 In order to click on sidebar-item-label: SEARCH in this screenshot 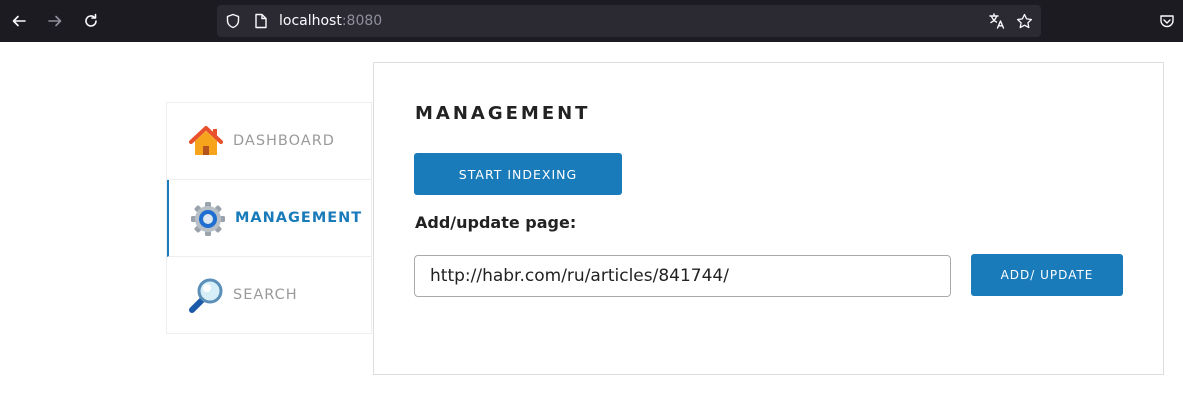, I will do `click(265, 295)`.